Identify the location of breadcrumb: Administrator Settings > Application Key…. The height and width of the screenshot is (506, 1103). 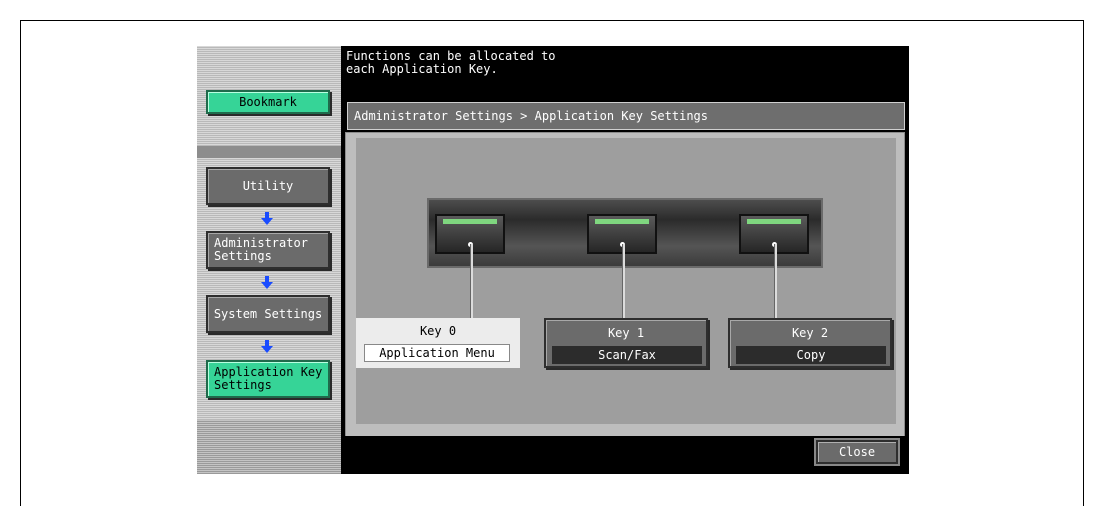
(626, 116).